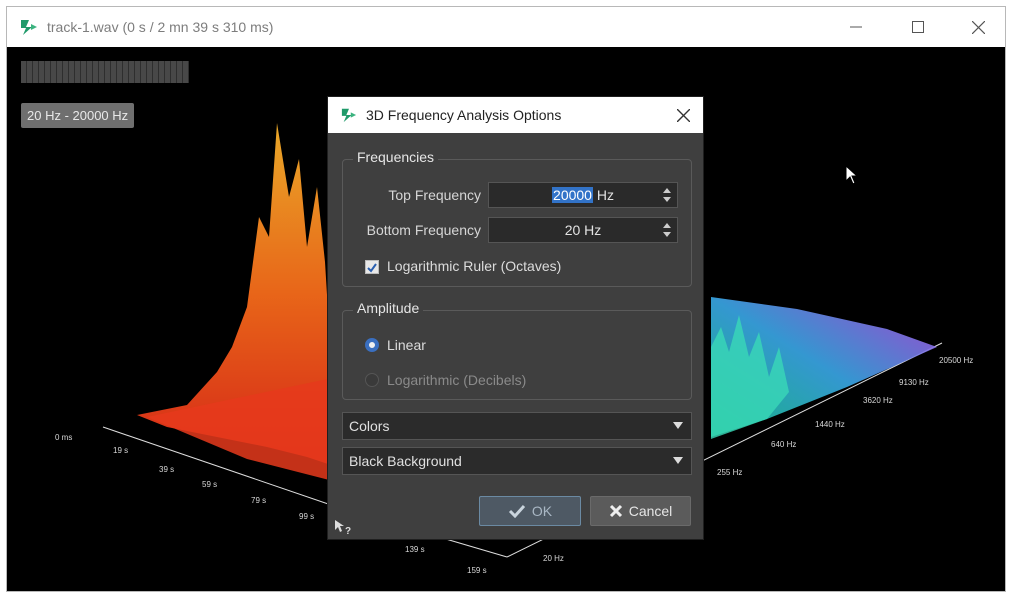  What do you see at coordinates (372, 380) in the screenshot?
I see `logarithmic-radio` at bounding box center [372, 380].